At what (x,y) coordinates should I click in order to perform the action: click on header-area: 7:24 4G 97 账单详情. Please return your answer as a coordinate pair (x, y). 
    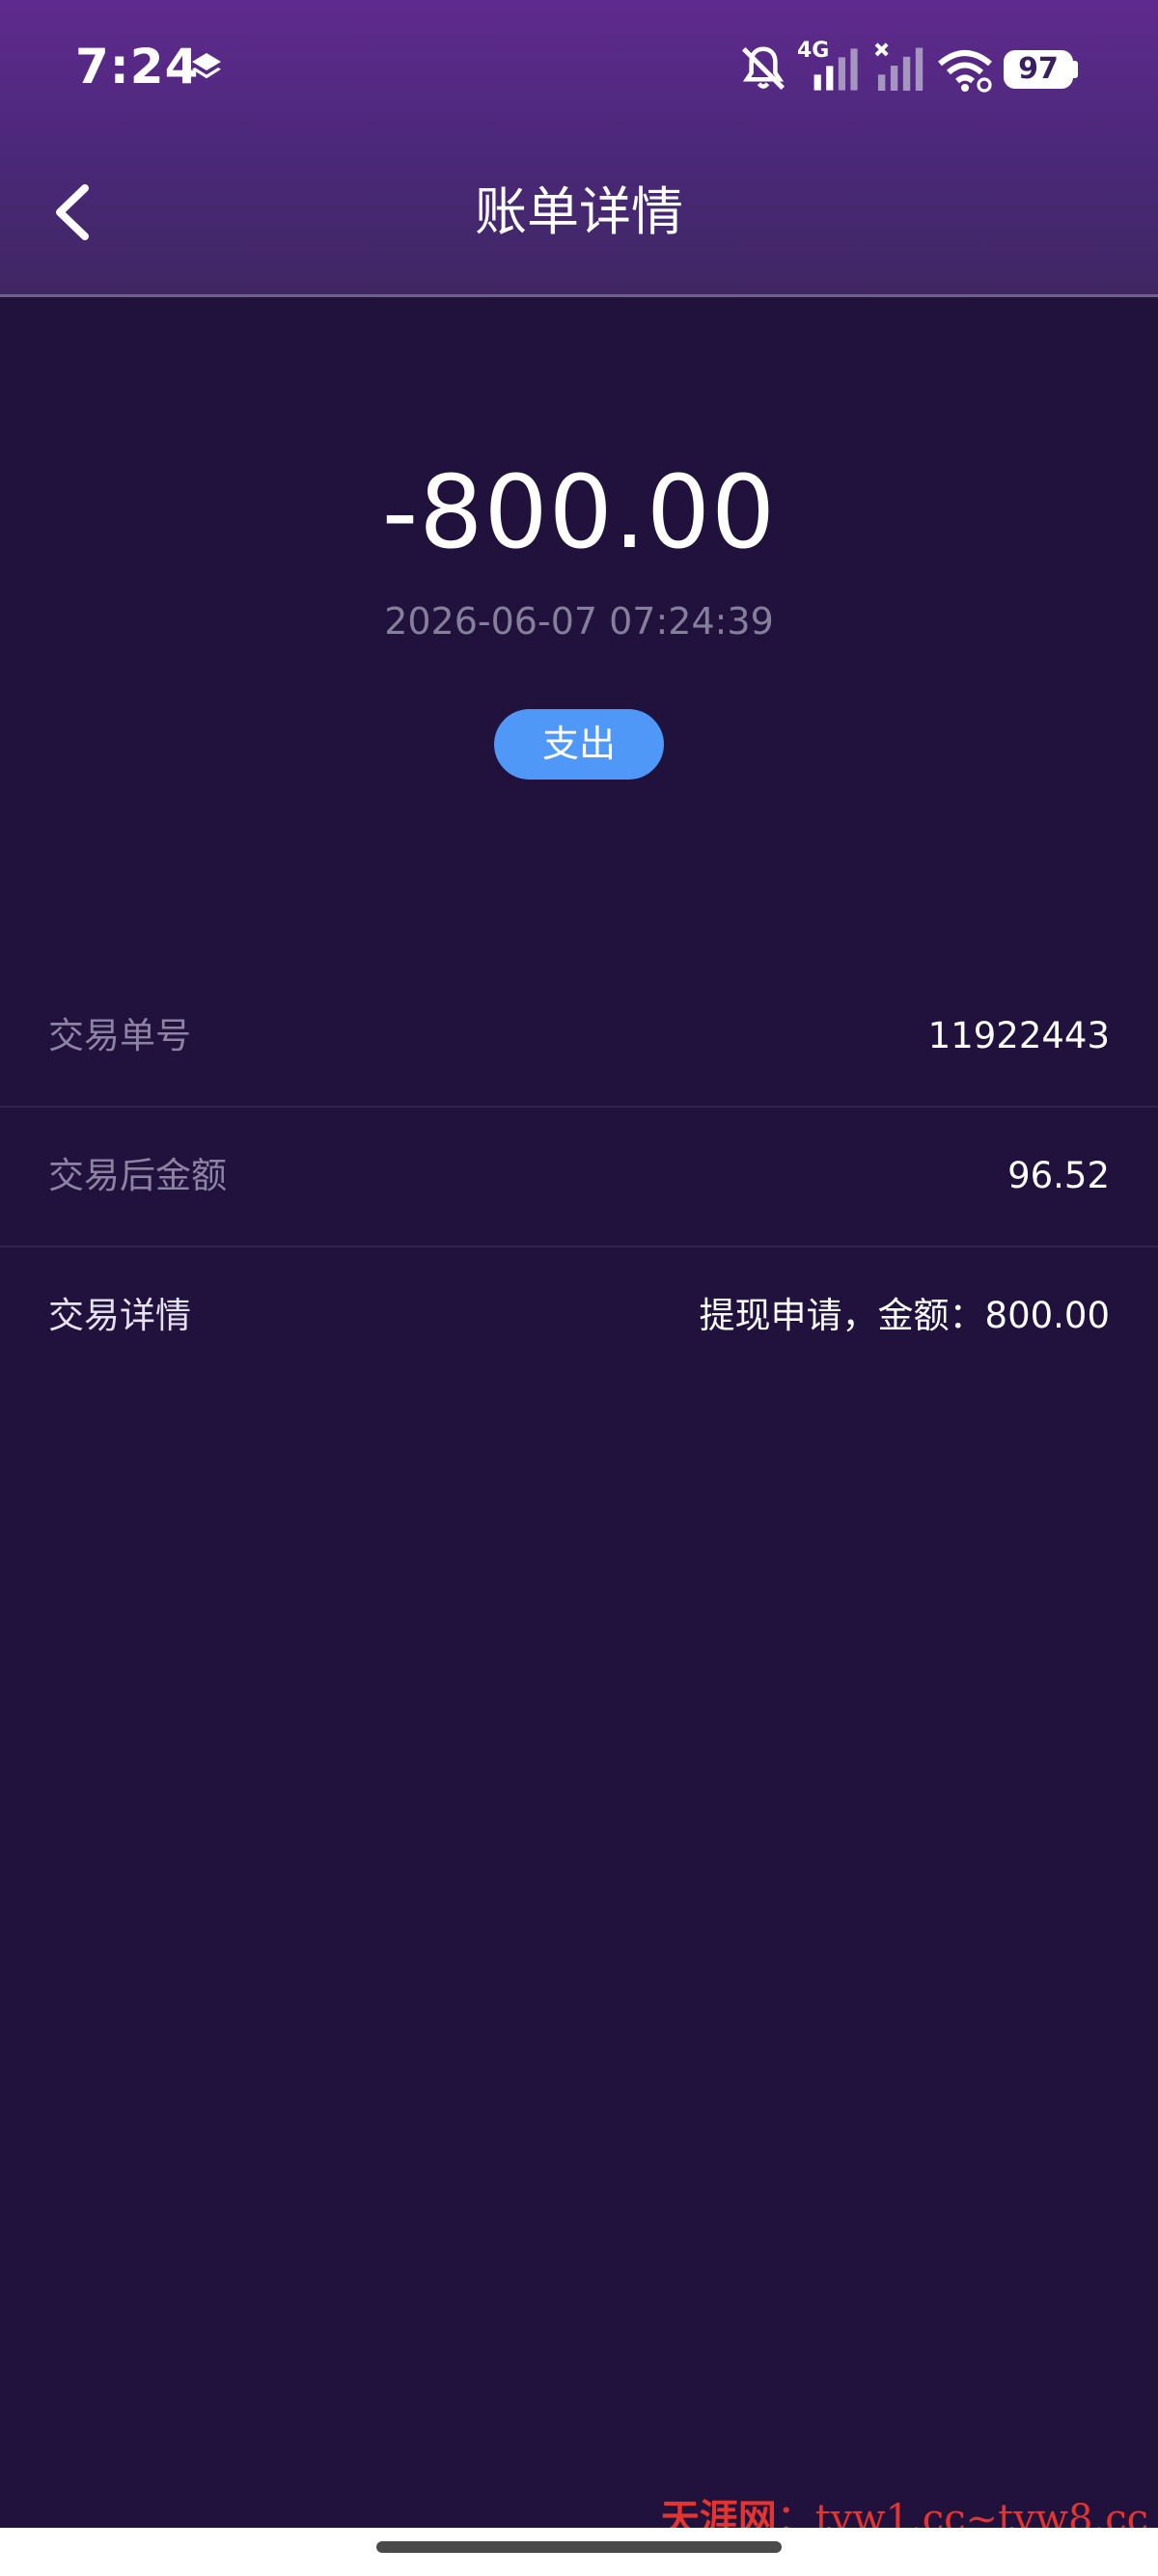
    Looking at the image, I should click on (579, 148).